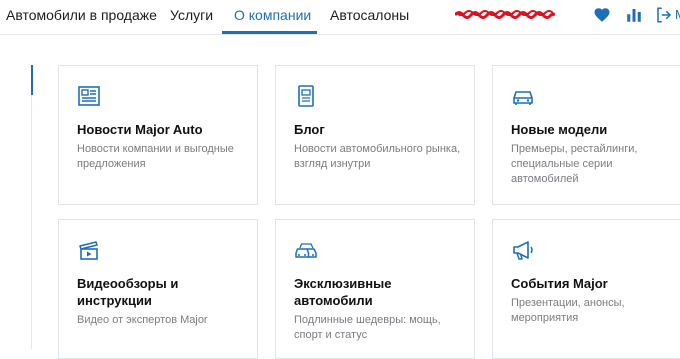 The image size is (680, 359). Describe the element at coordinates (309, 129) in the screenshot. I see `card-title: Блог` at that location.